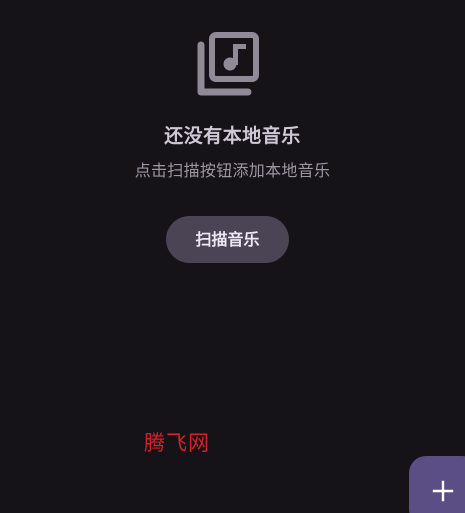 The width and height of the screenshot is (465, 513). I want to click on add-fab-button, so click(437, 484).